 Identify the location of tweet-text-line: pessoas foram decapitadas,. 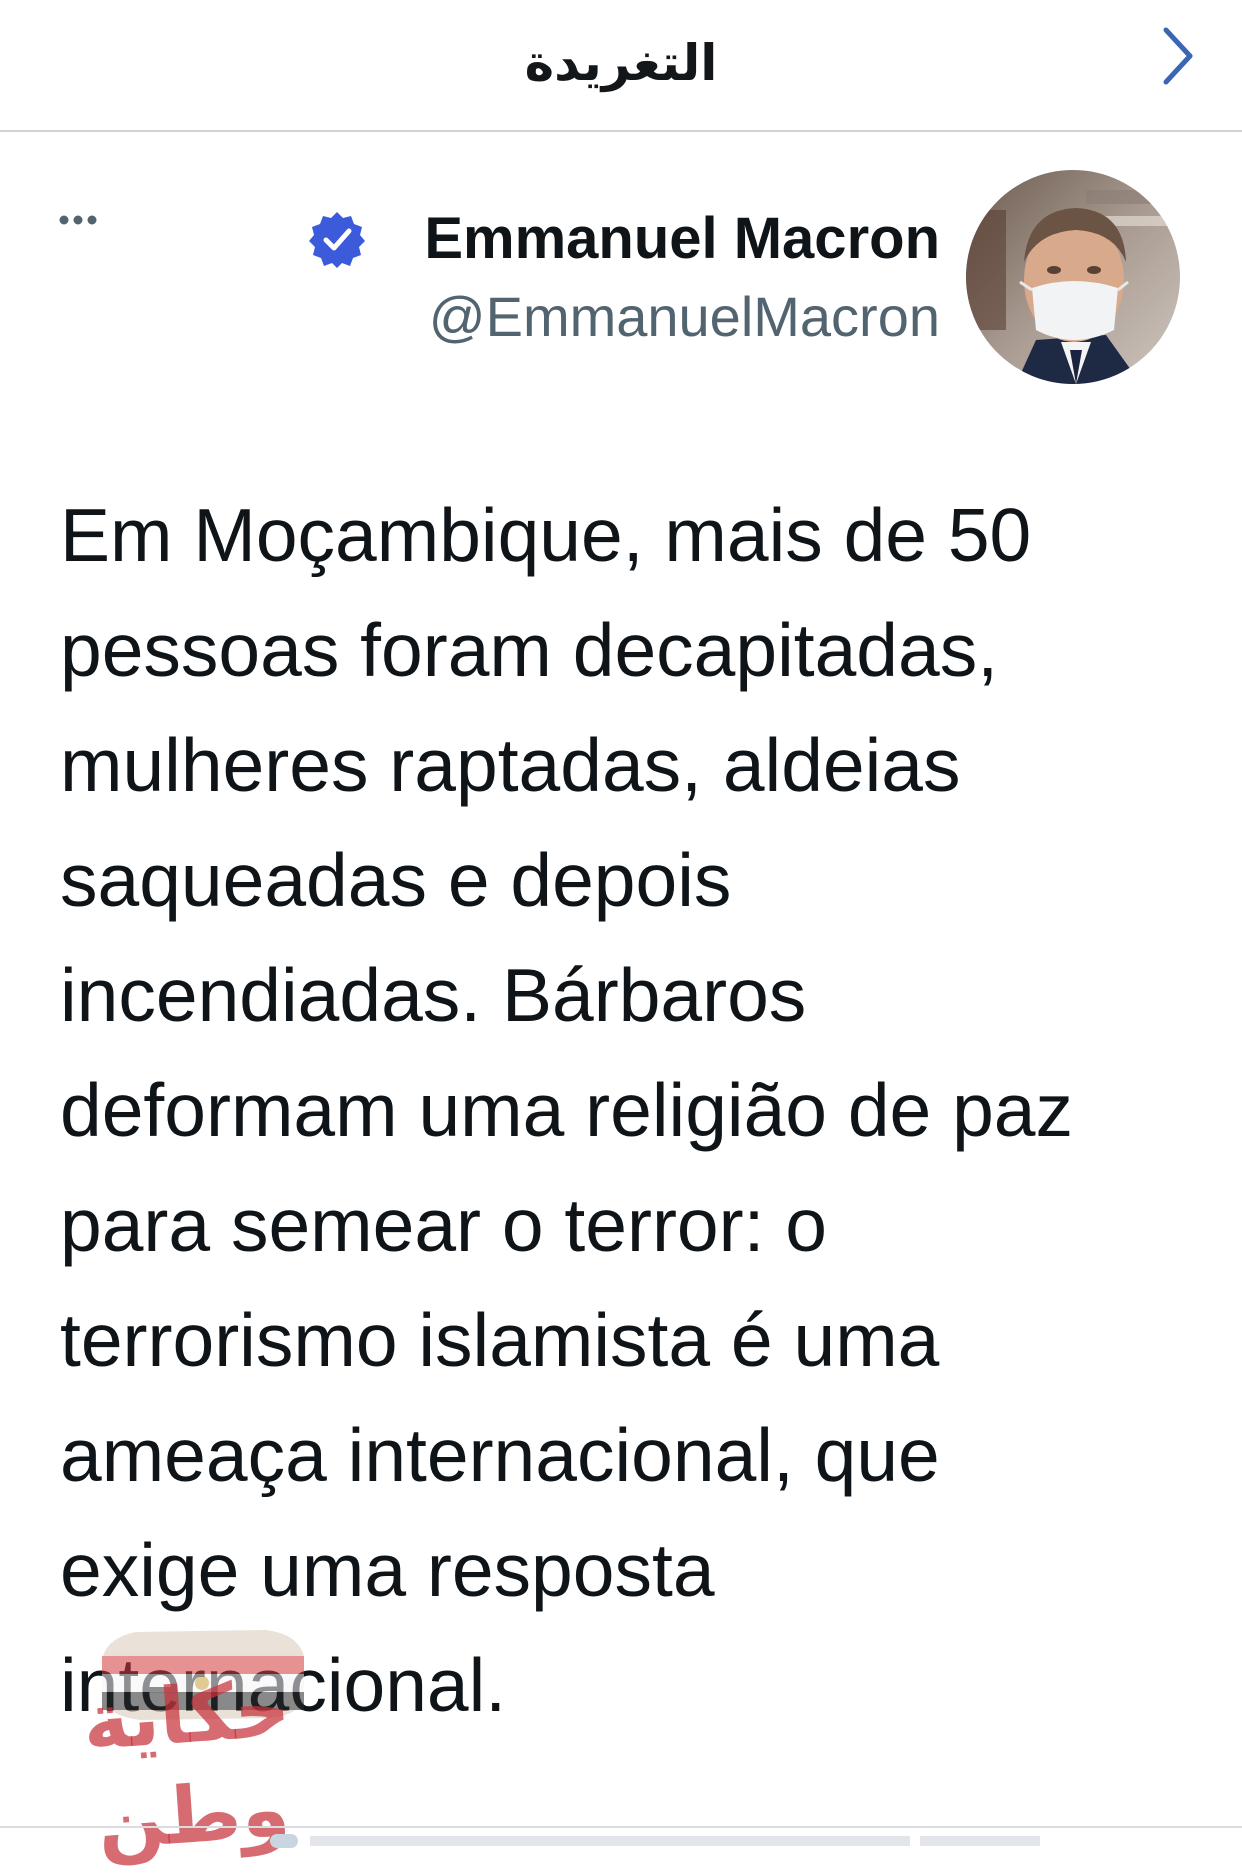
(529, 650).